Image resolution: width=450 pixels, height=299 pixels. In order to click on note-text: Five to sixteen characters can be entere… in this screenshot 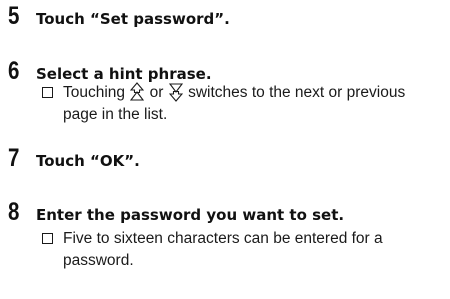, I will do `click(223, 249)`.